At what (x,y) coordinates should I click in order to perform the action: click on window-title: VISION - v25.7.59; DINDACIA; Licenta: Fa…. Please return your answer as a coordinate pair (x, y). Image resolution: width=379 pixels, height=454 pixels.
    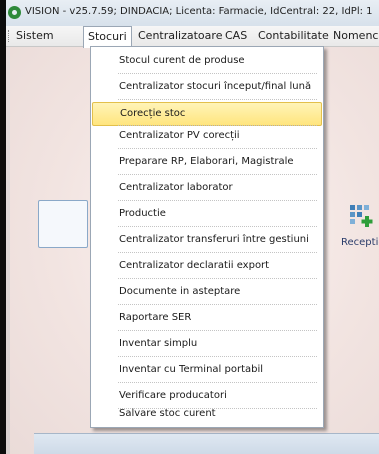
    Looking at the image, I should click on (199, 11).